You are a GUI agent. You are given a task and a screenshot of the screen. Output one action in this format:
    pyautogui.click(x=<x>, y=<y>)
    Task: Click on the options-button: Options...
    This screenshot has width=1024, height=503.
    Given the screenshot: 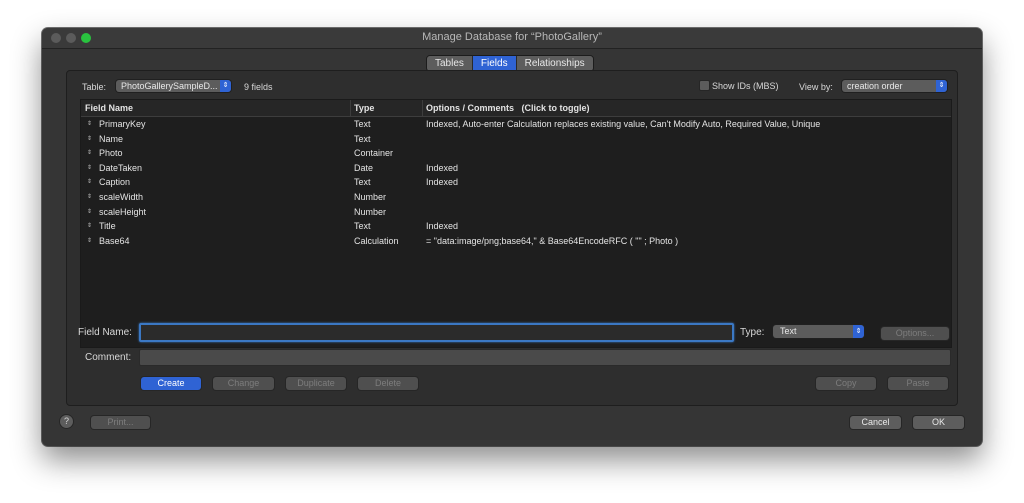 What is the action you would take?
    pyautogui.click(x=915, y=333)
    